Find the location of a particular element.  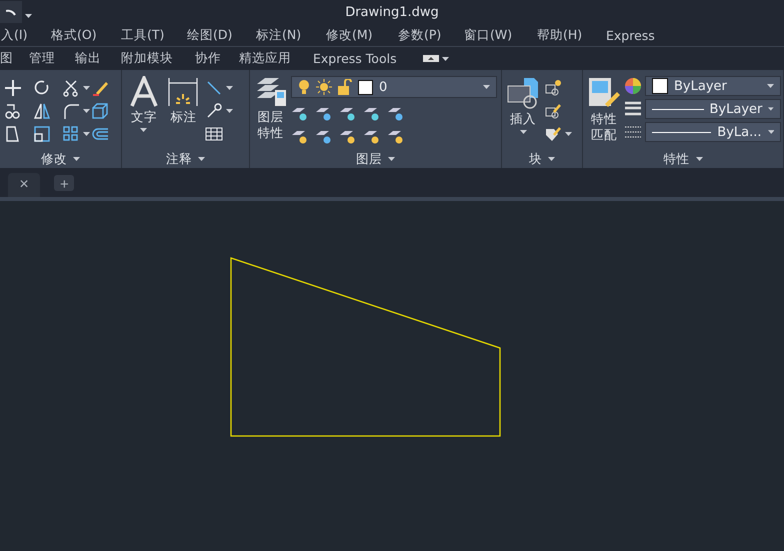

insert-button: 插入 is located at coordinates (523, 113).